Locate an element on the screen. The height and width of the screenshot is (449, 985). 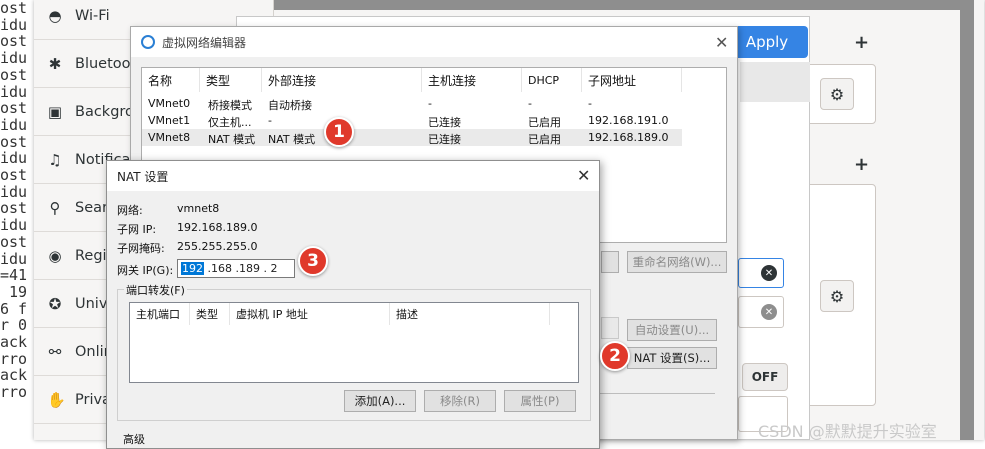
add-vpn-icon: + is located at coordinates (861, 164).